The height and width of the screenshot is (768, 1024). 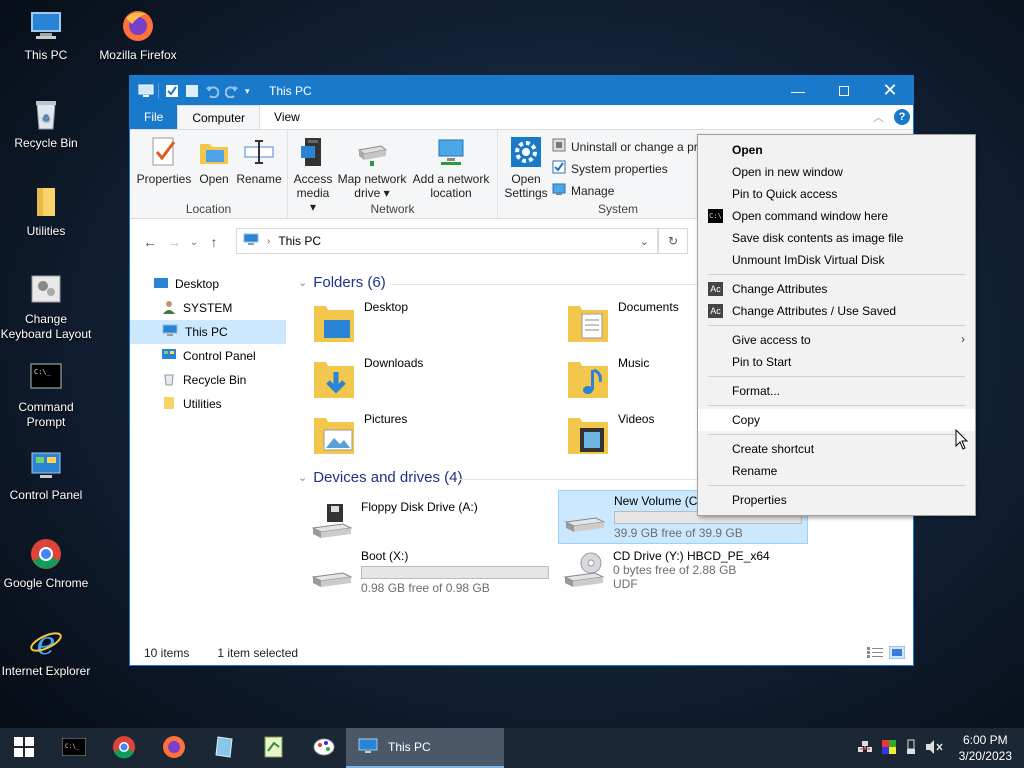 What do you see at coordinates (836, 340) in the screenshot?
I see `menu-item-give-access: Give access to ›` at bounding box center [836, 340].